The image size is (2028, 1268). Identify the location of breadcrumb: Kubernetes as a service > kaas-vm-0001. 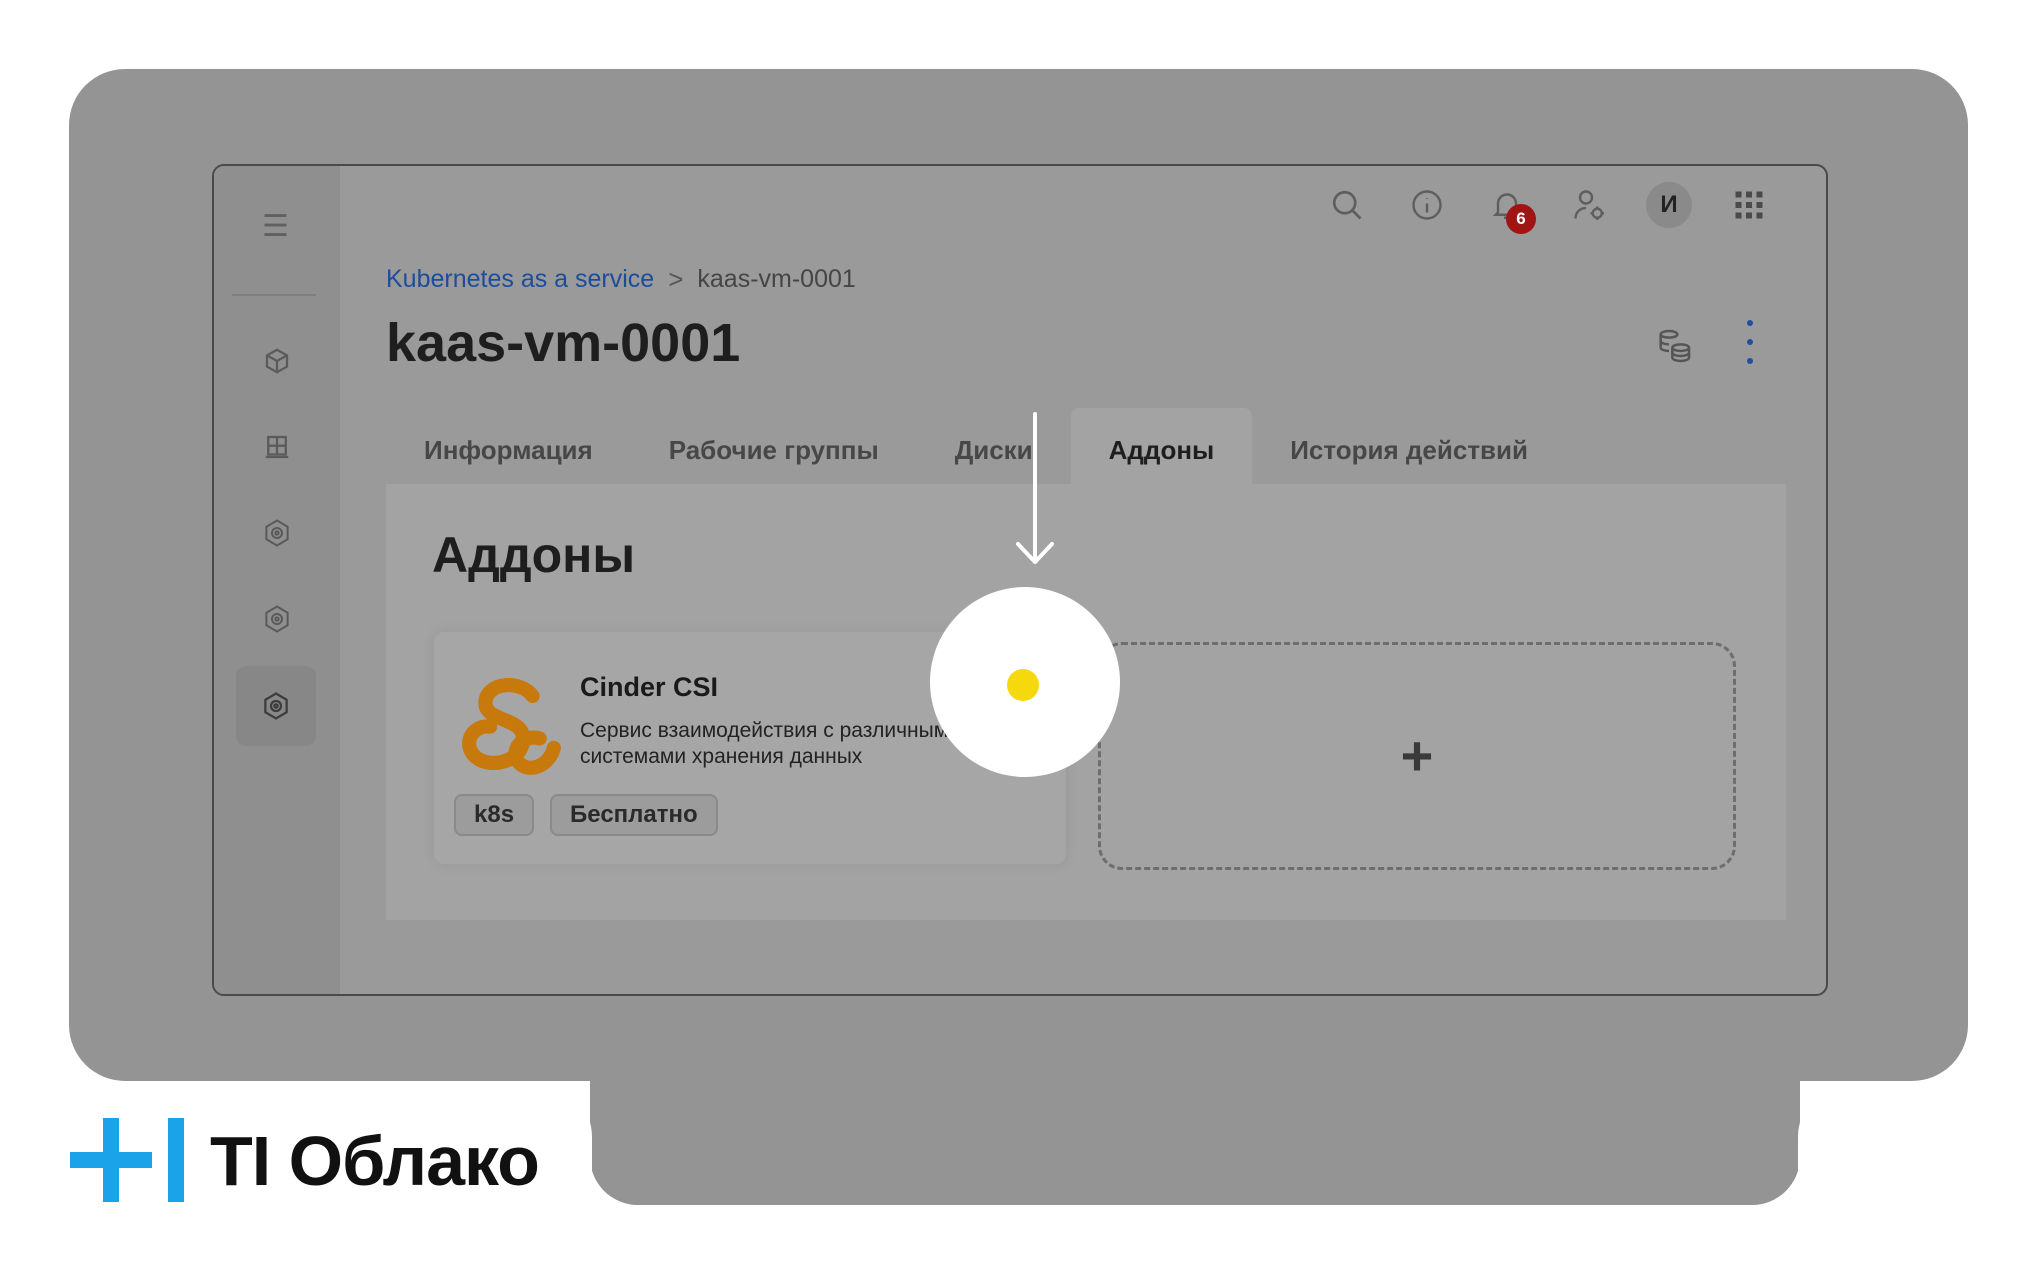
(621, 279).